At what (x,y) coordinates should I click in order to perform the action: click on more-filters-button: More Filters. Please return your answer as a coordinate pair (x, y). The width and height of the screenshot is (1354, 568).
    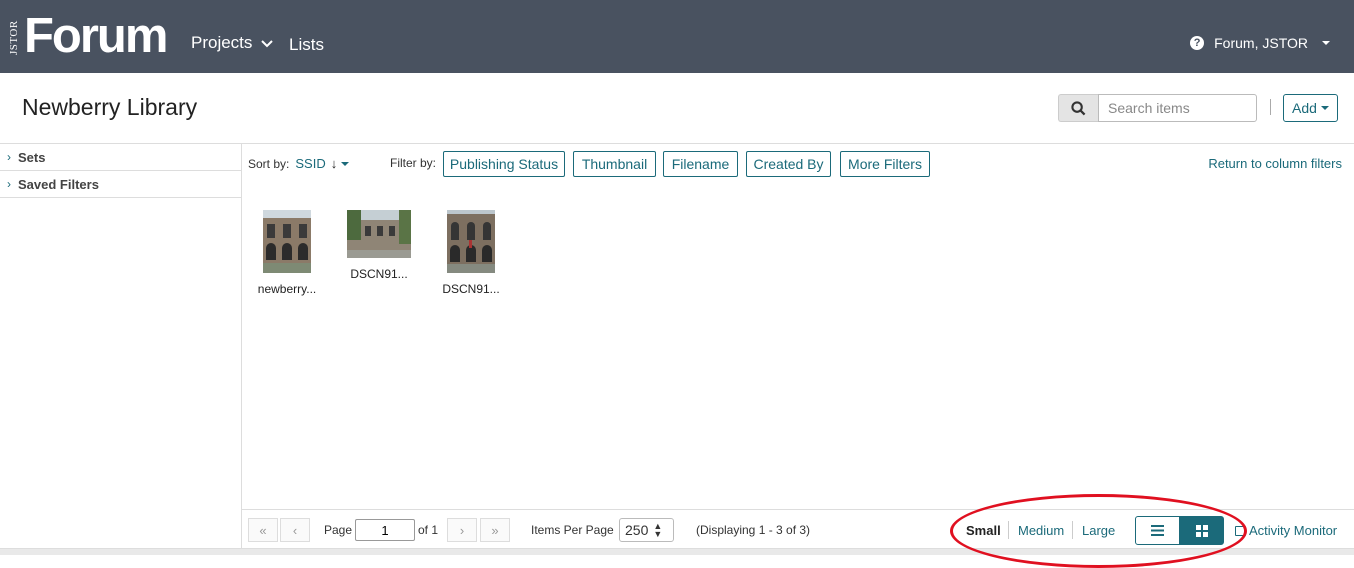
    Looking at the image, I should click on (885, 164).